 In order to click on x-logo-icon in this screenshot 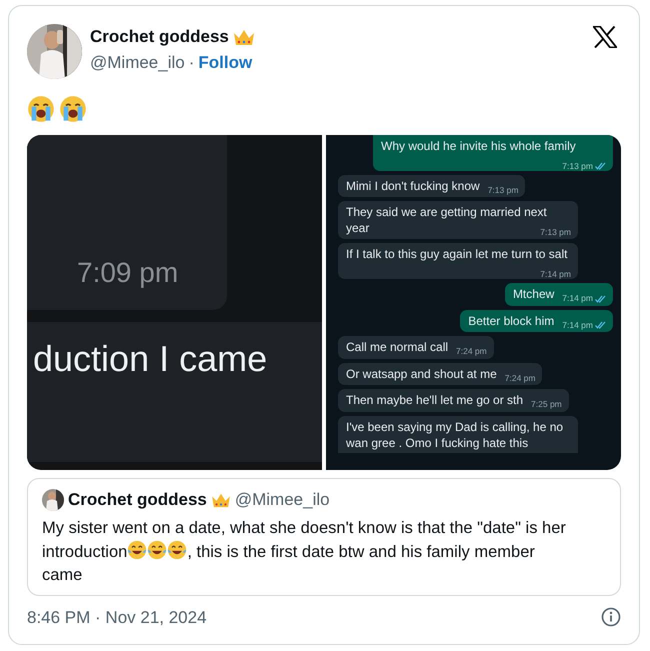, I will do `click(605, 37)`.